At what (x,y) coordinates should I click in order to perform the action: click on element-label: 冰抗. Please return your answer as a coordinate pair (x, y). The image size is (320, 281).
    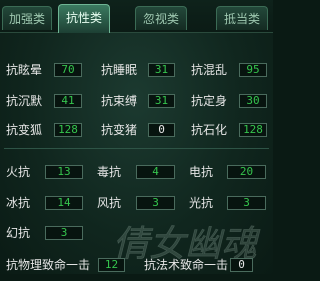
    Looking at the image, I should click on (18, 203).